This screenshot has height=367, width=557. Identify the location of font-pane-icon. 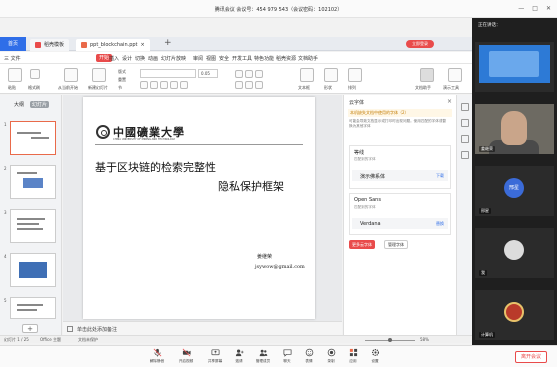
(465, 139).